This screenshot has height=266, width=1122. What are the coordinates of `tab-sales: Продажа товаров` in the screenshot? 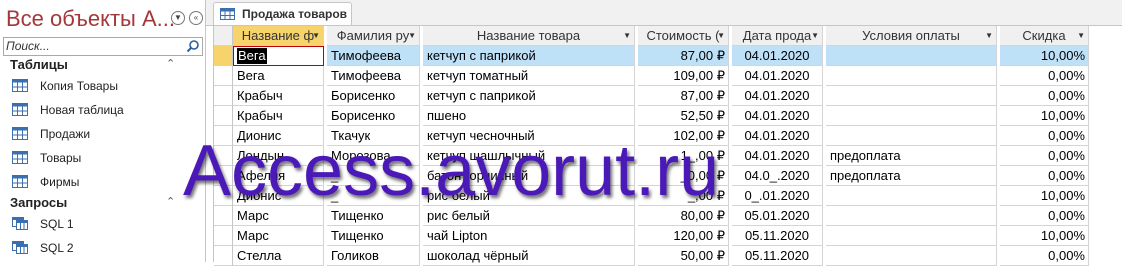 It's located at (282, 13).